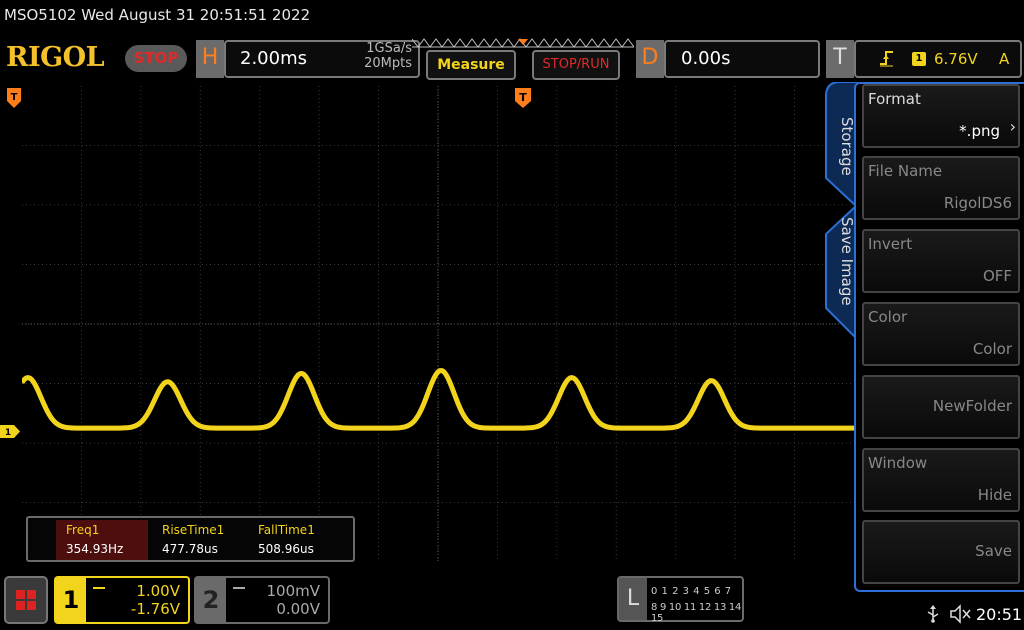 The width and height of the screenshot is (1024, 630). What do you see at coordinates (286, 549) in the screenshot?
I see `measurement-value: 508.96us` at bounding box center [286, 549].